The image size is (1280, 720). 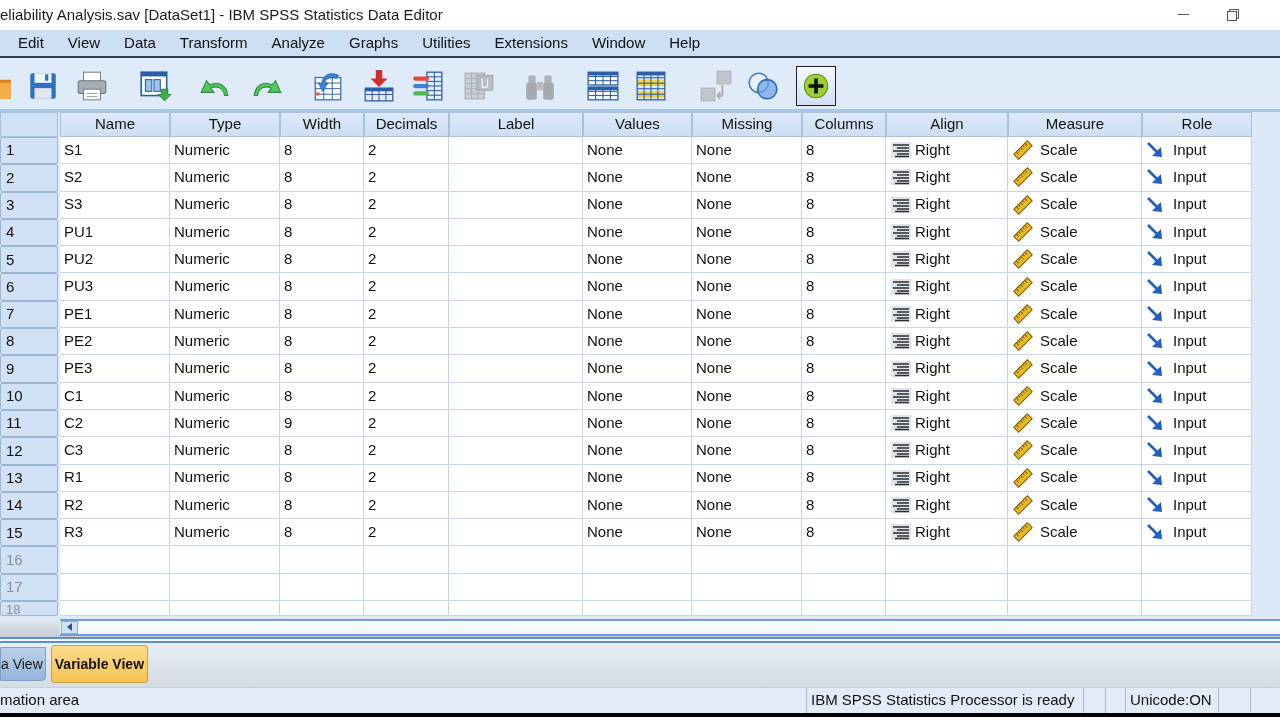 I want to click on menu-item: Window, so click(x=618, y=43).